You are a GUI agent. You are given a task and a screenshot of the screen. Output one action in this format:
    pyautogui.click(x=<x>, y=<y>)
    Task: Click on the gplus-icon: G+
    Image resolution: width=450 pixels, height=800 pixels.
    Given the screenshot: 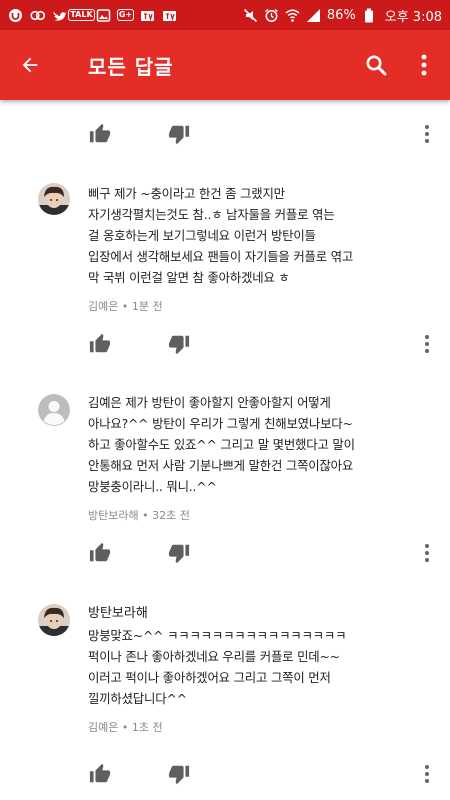 What is the action you would take?
    pyautogui.click(x=125, y=15)
    